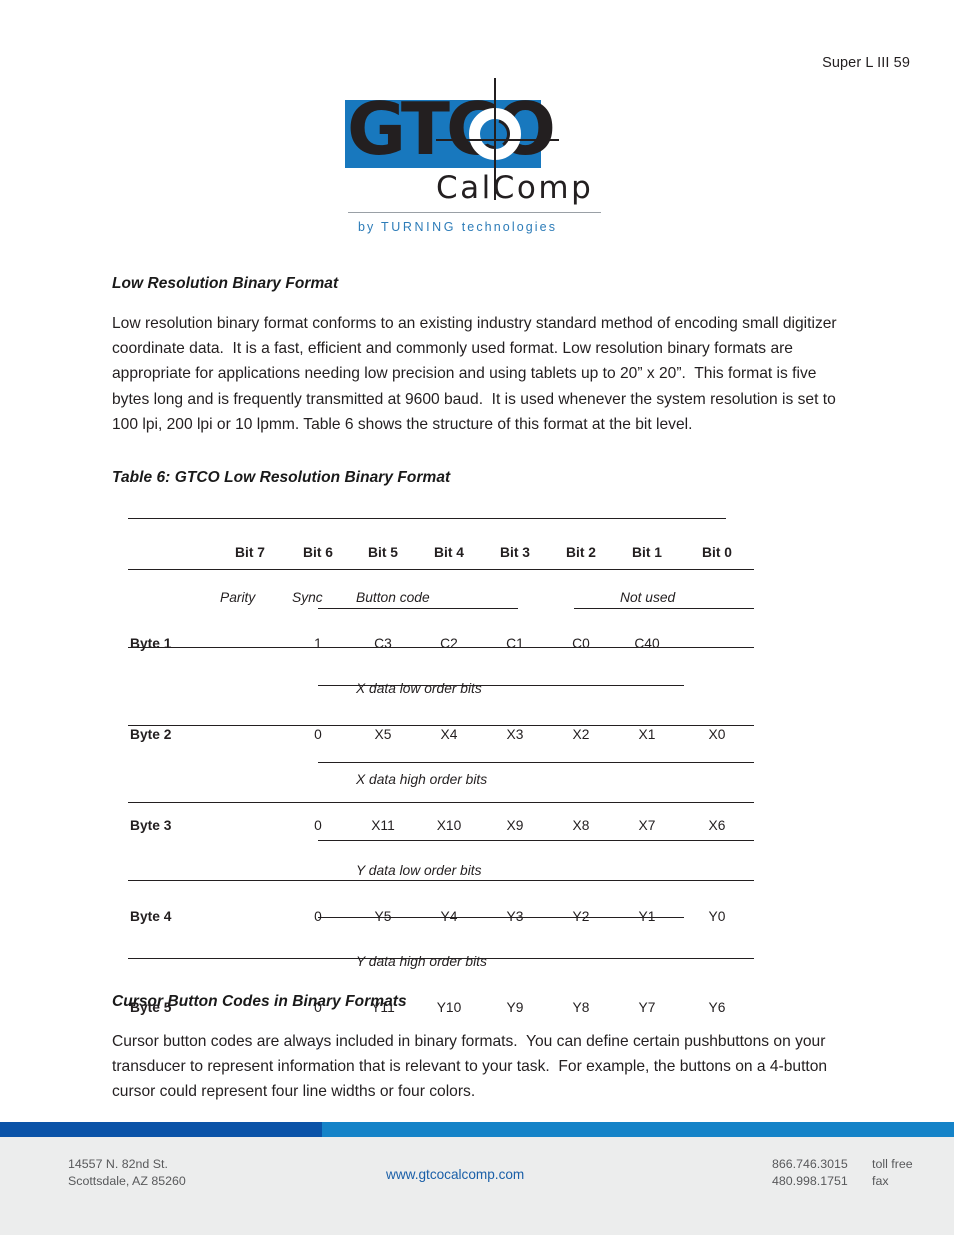 This screenshot has width=954, height=1235. I want to click on cell-byte1-bit1: C40, so click(647, 643).